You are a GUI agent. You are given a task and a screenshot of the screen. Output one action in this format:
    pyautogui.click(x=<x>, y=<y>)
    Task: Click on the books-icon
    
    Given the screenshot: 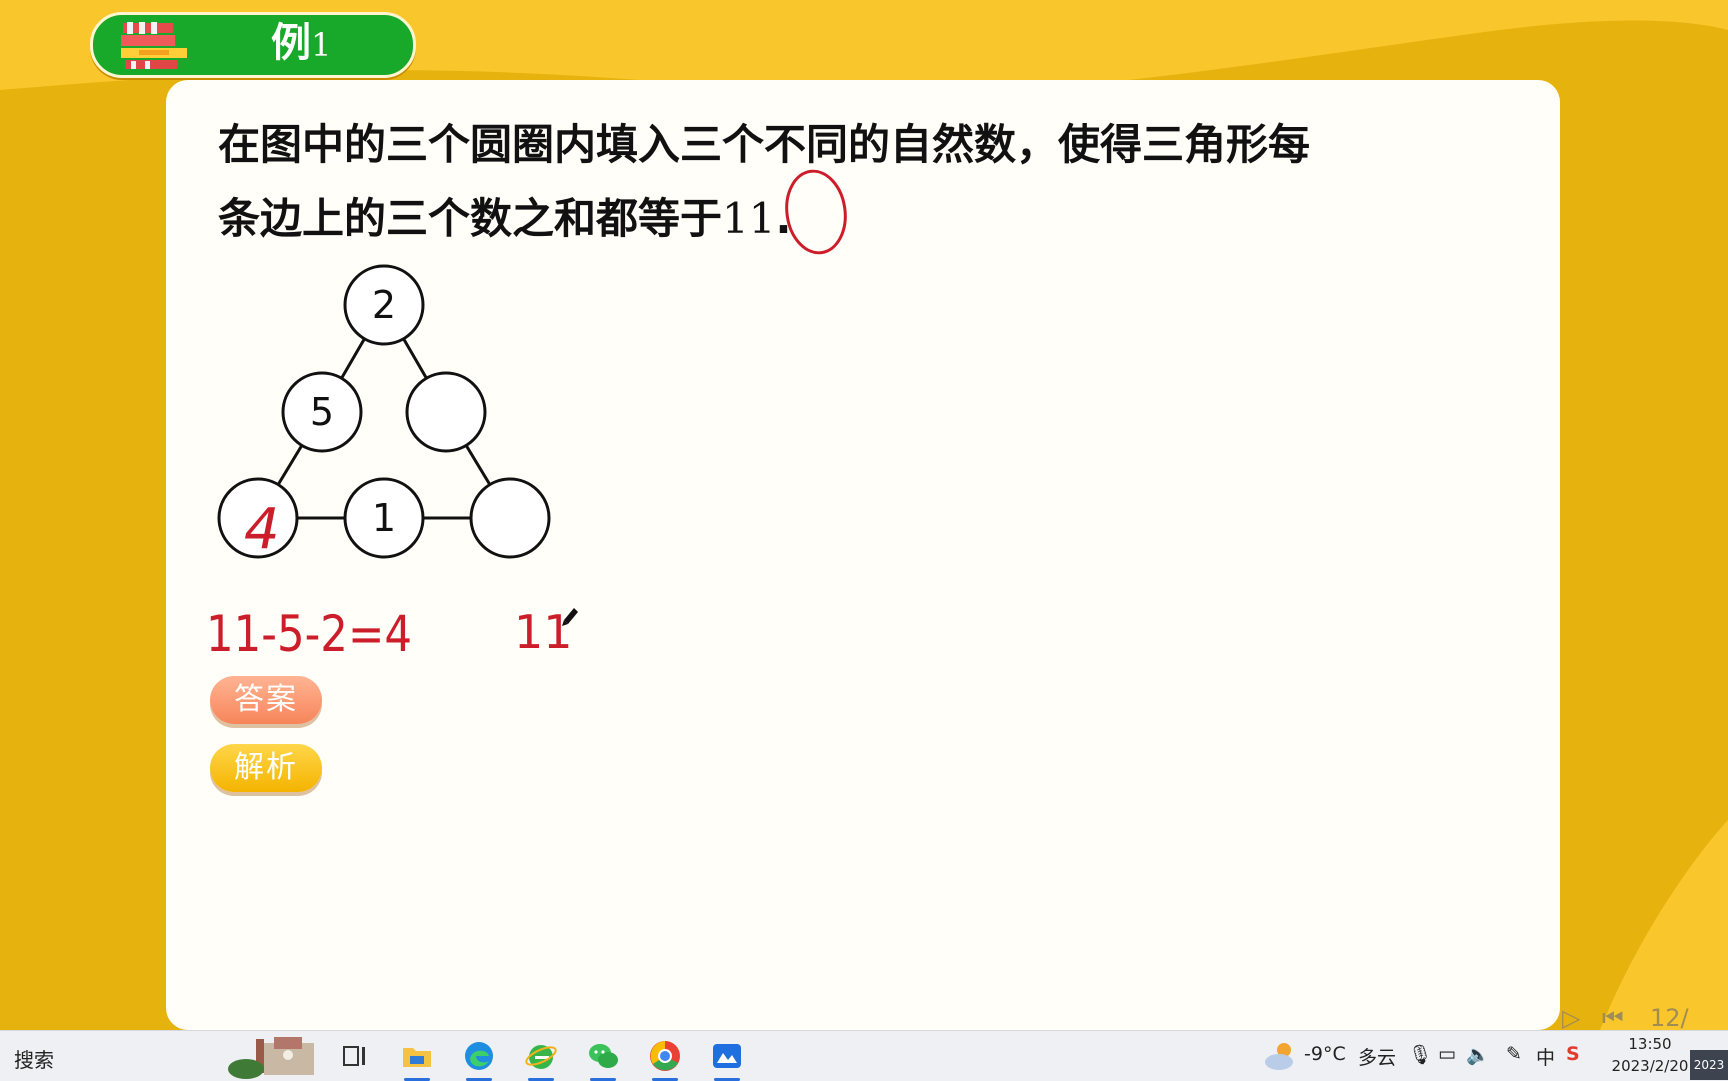 What is the action you would take?
    pyautogui.click(x=154, y=45)
    